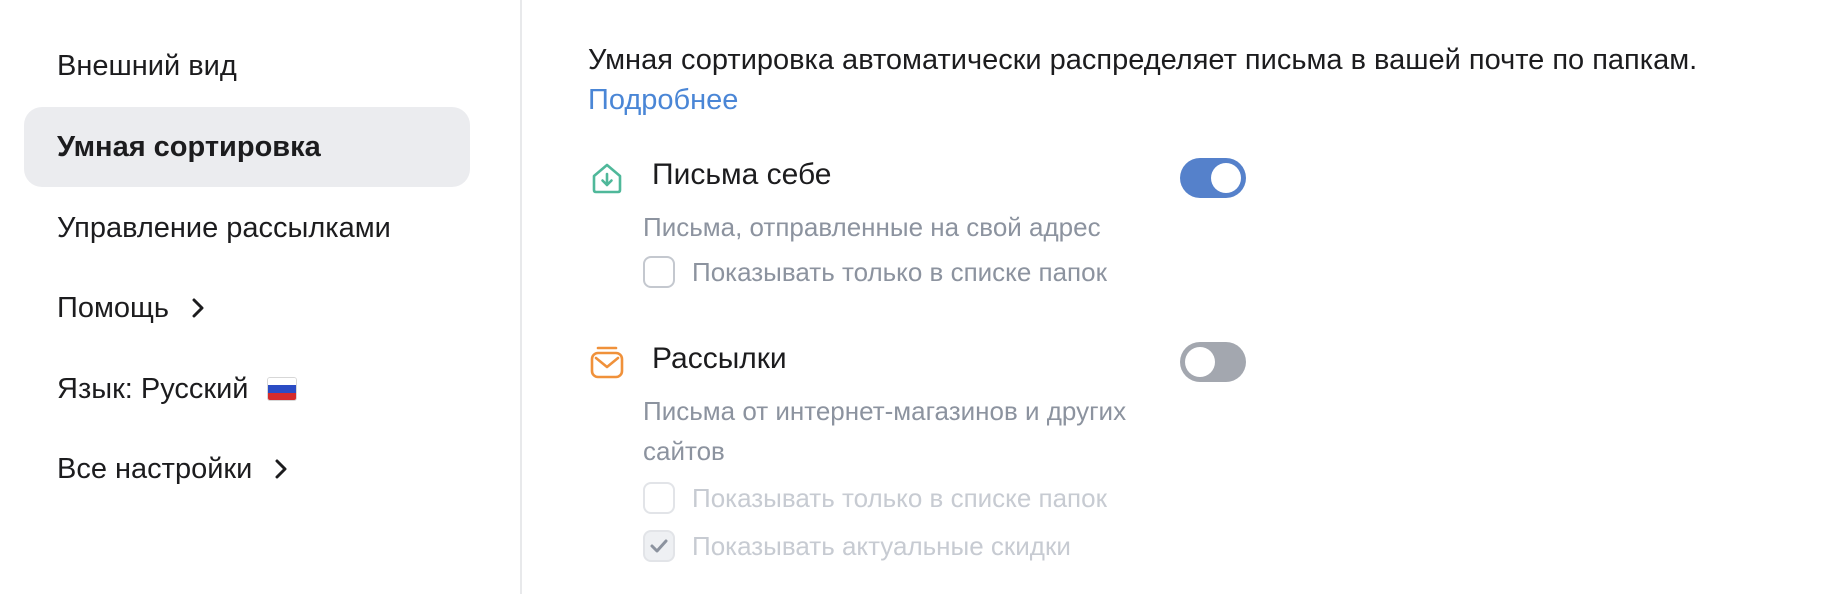  Describe the element at coordinates (147, 65) in the screenshot. I see `sidebar-item-label: Внешний вид` at that location.